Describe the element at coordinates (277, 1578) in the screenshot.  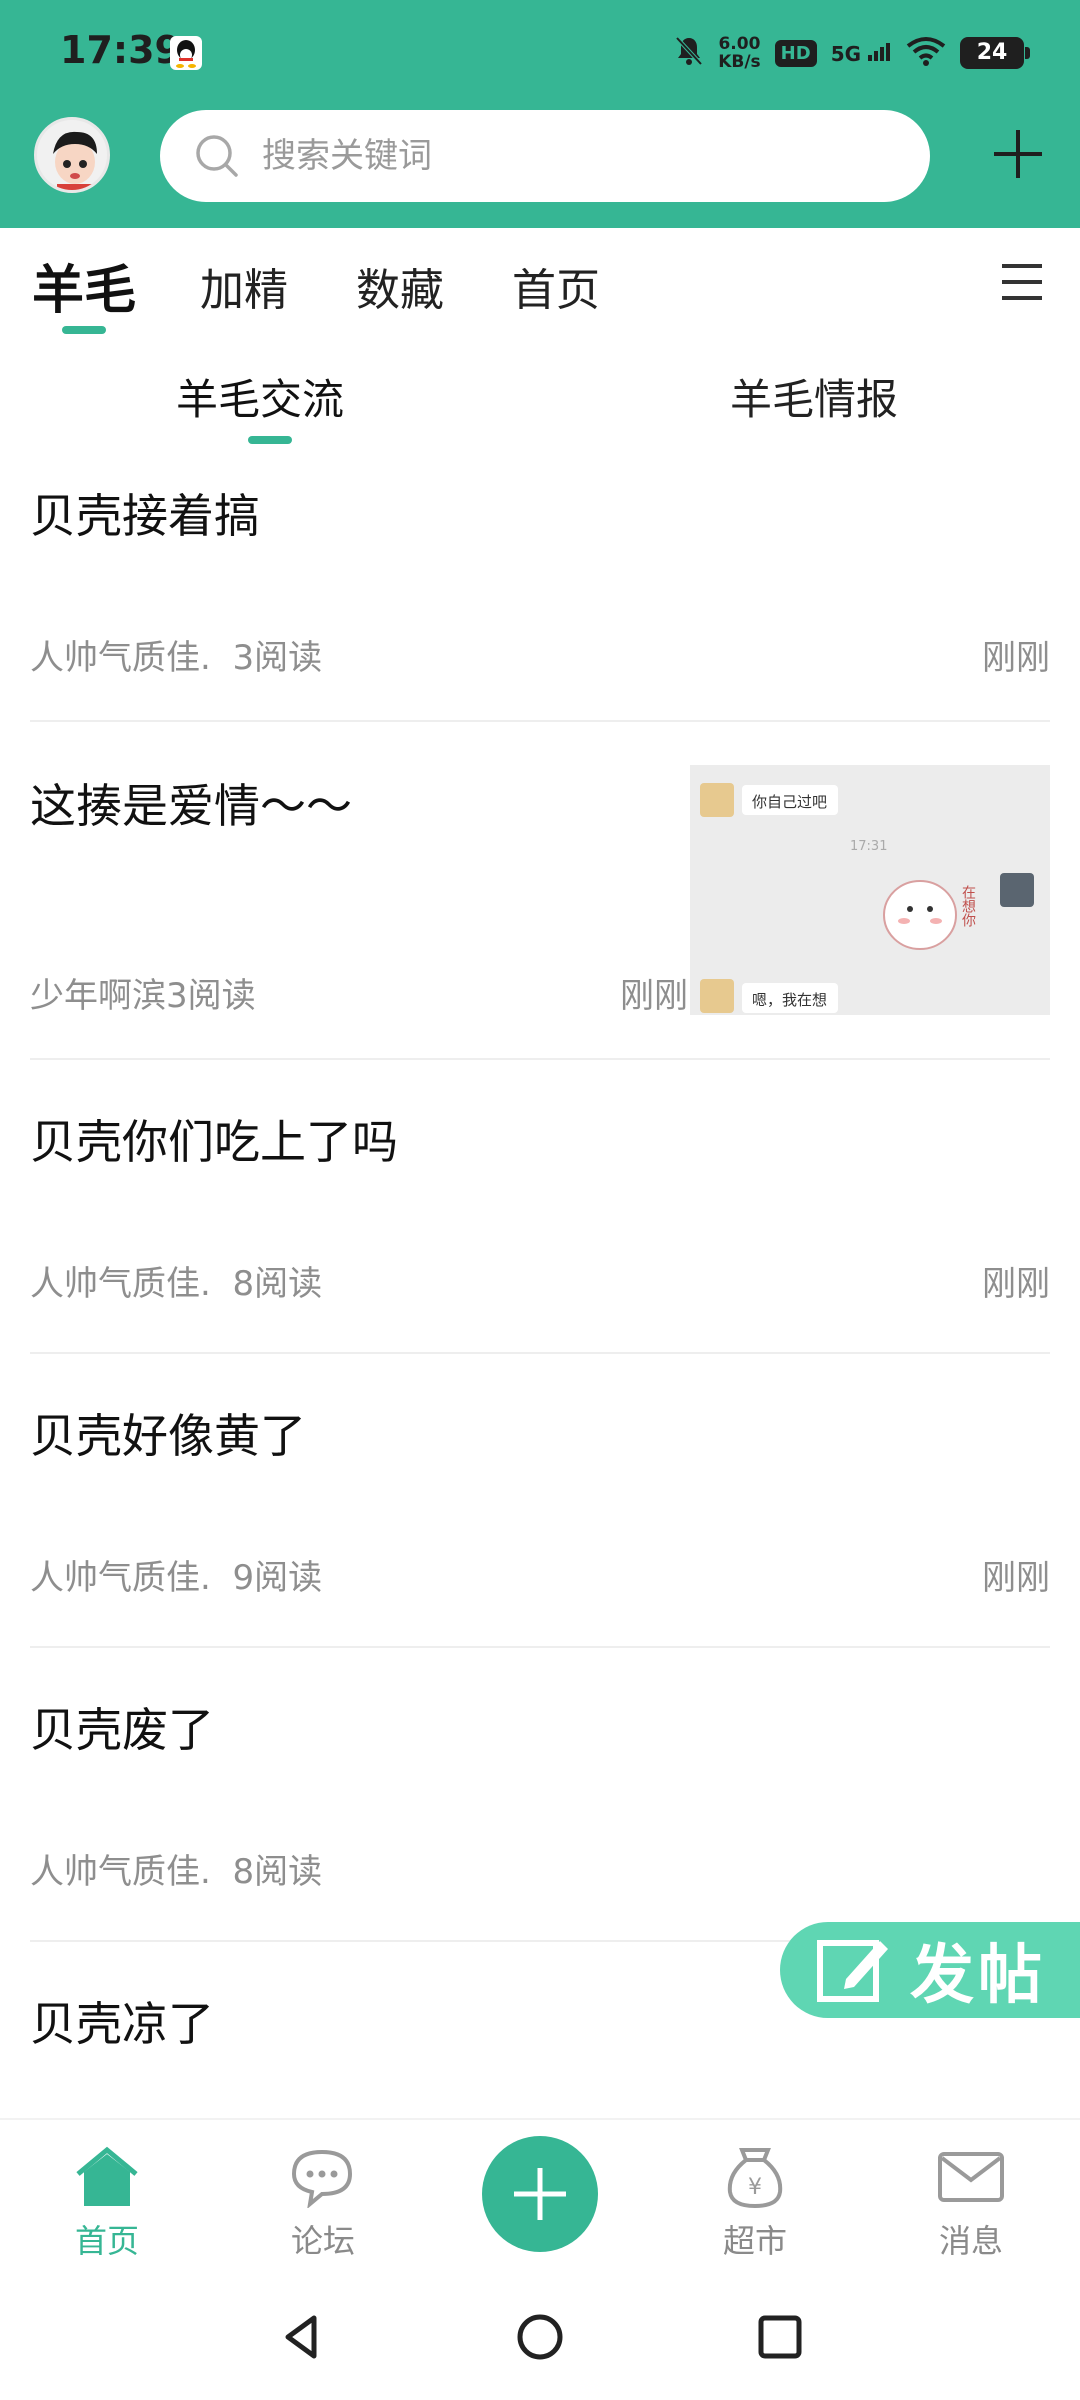
I see `post-reads: 9阅读` at that location.